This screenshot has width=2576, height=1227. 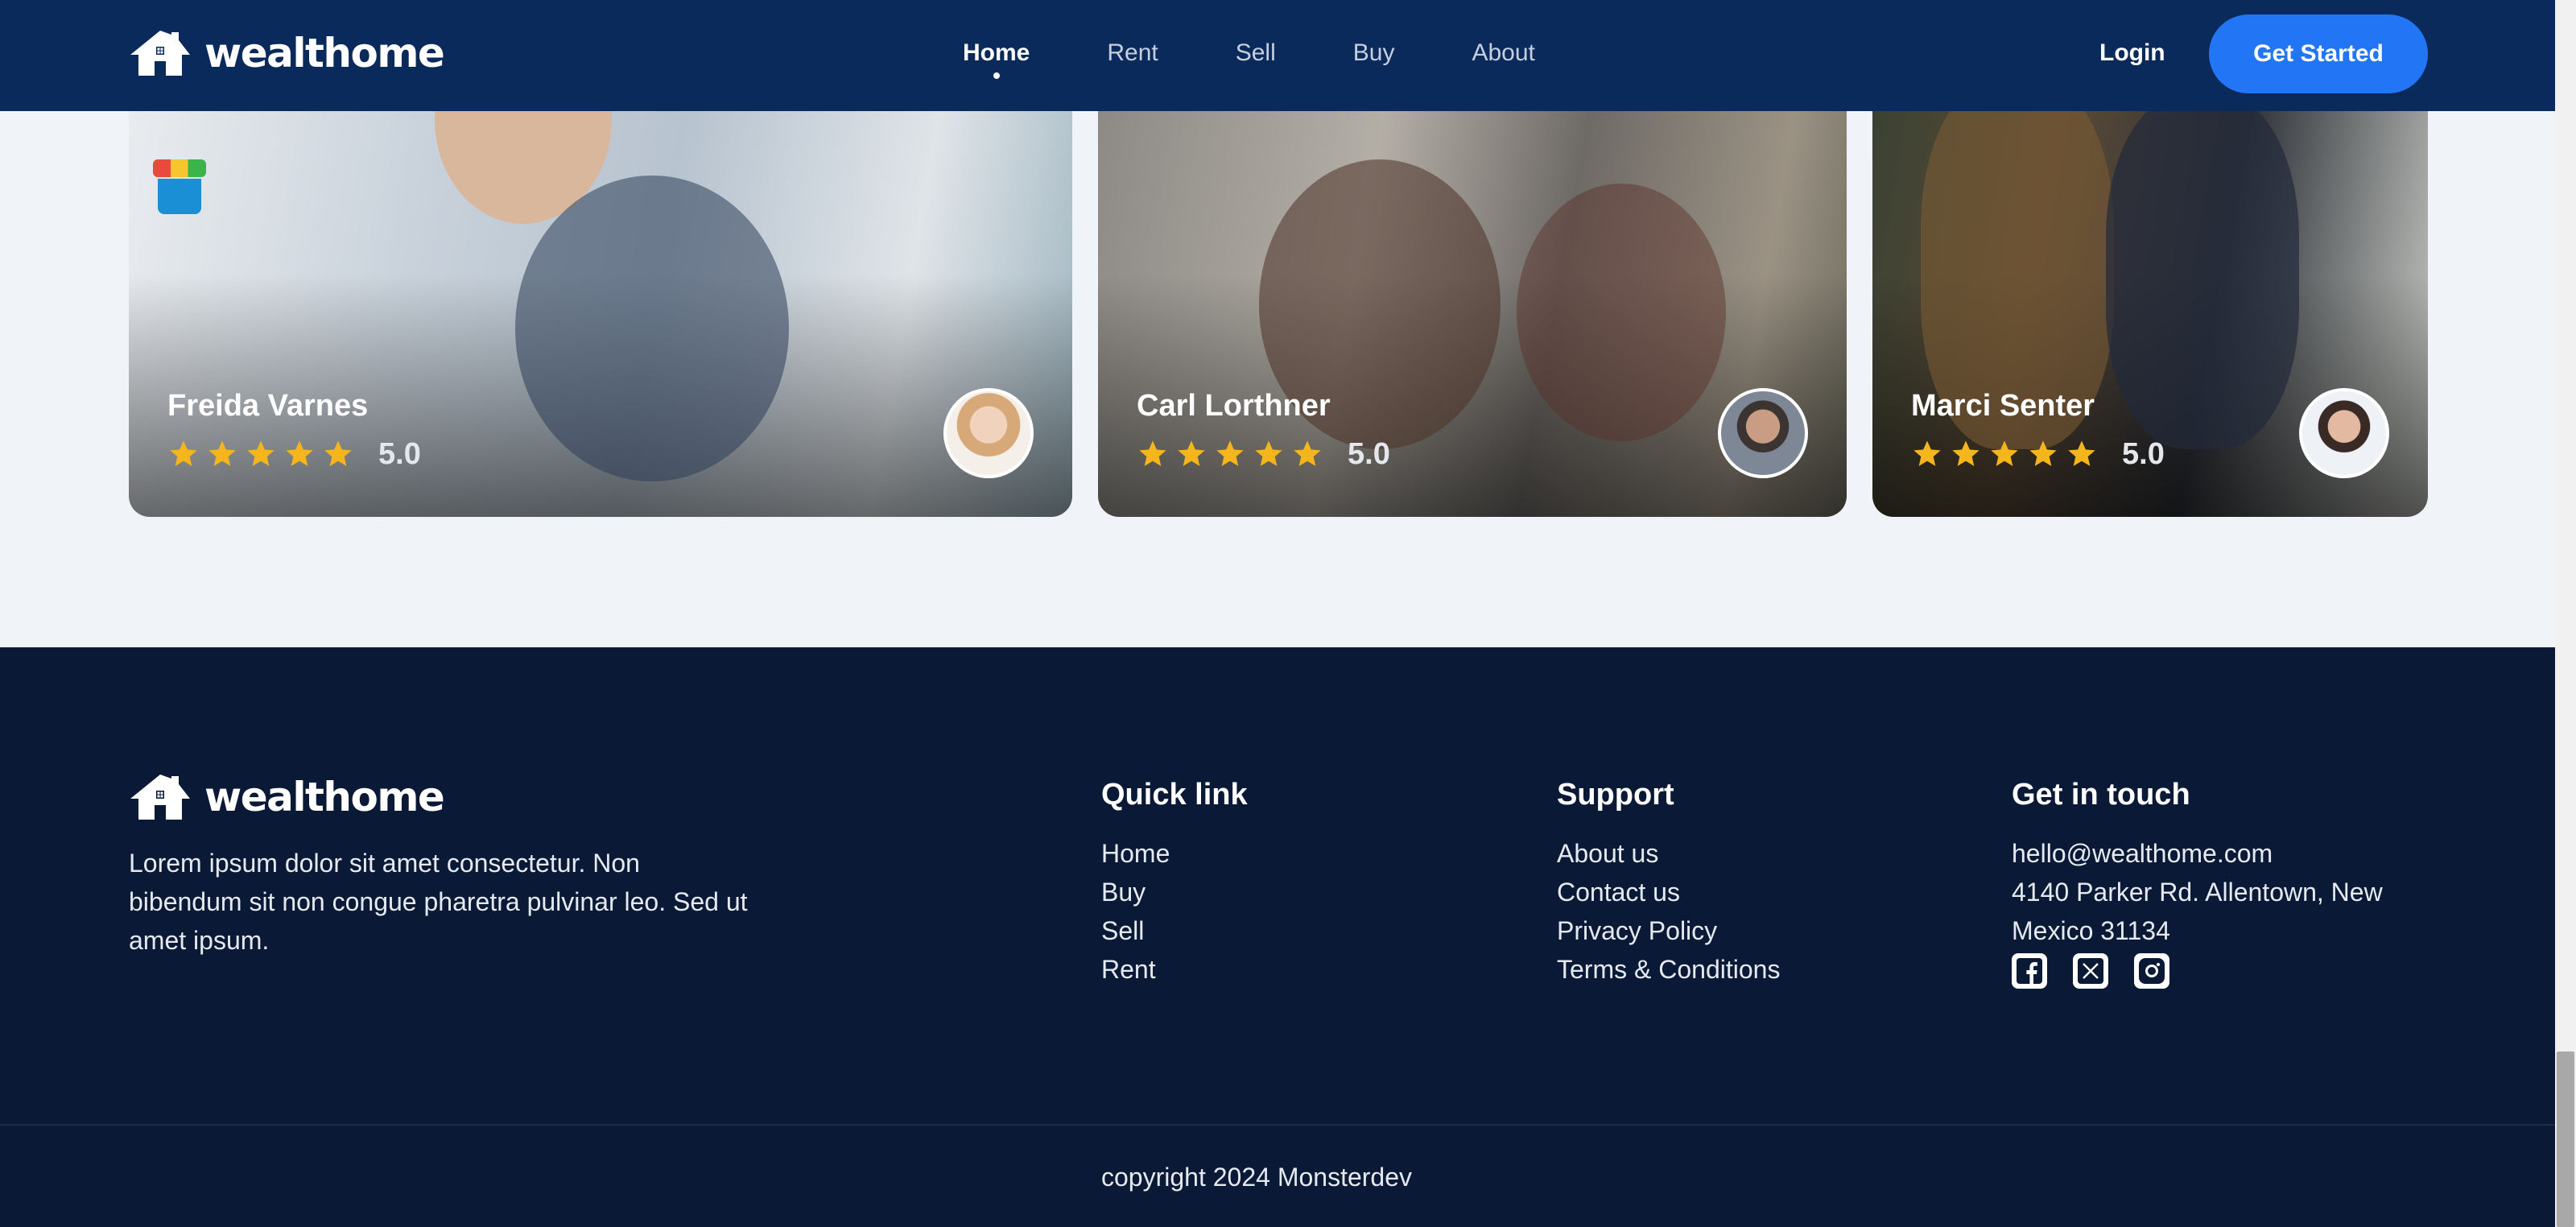 What do you see at coordinates (2565, 1139) in the screenshot?
I see `scrollbar-thumb` at bounding box center [2565, 1139].